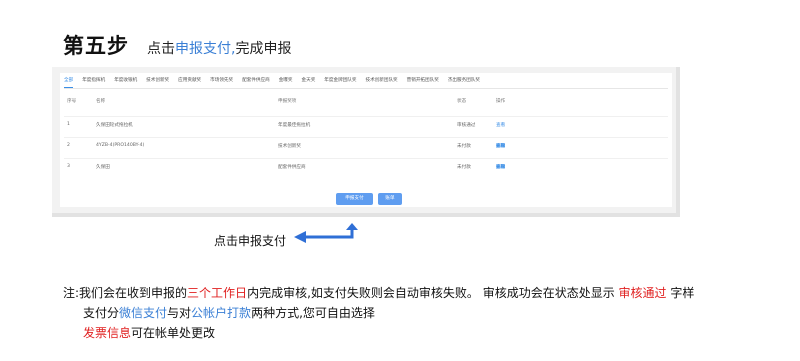  What do you see at coordinates (462, 101) in the screenshot?
I see `header-status: 状态` at bounding box center [462, 101].